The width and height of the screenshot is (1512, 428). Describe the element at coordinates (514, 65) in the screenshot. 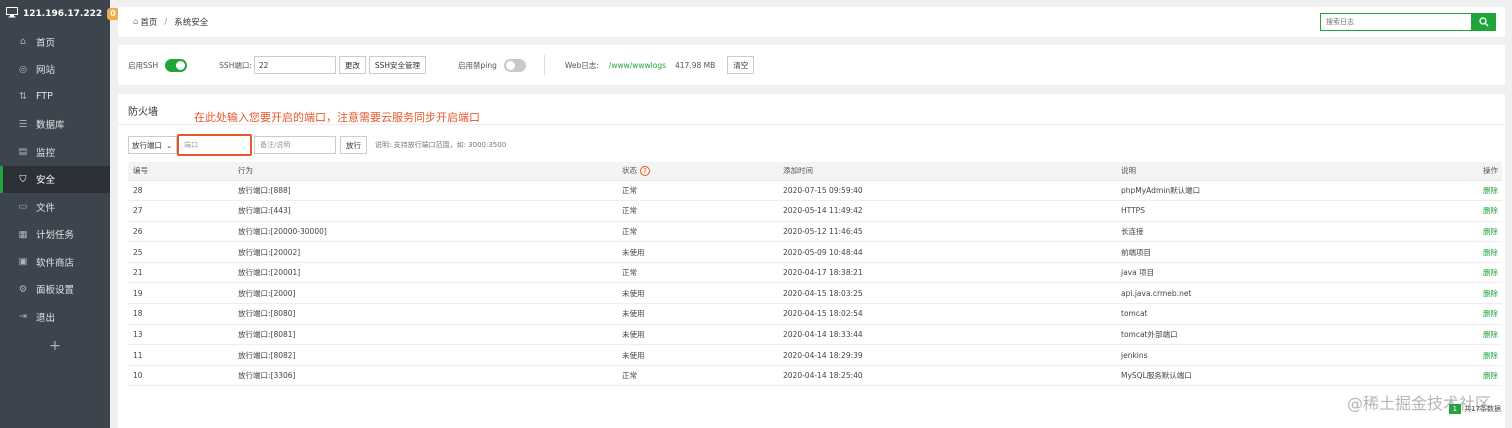

I see `ping-toggle` at that location.